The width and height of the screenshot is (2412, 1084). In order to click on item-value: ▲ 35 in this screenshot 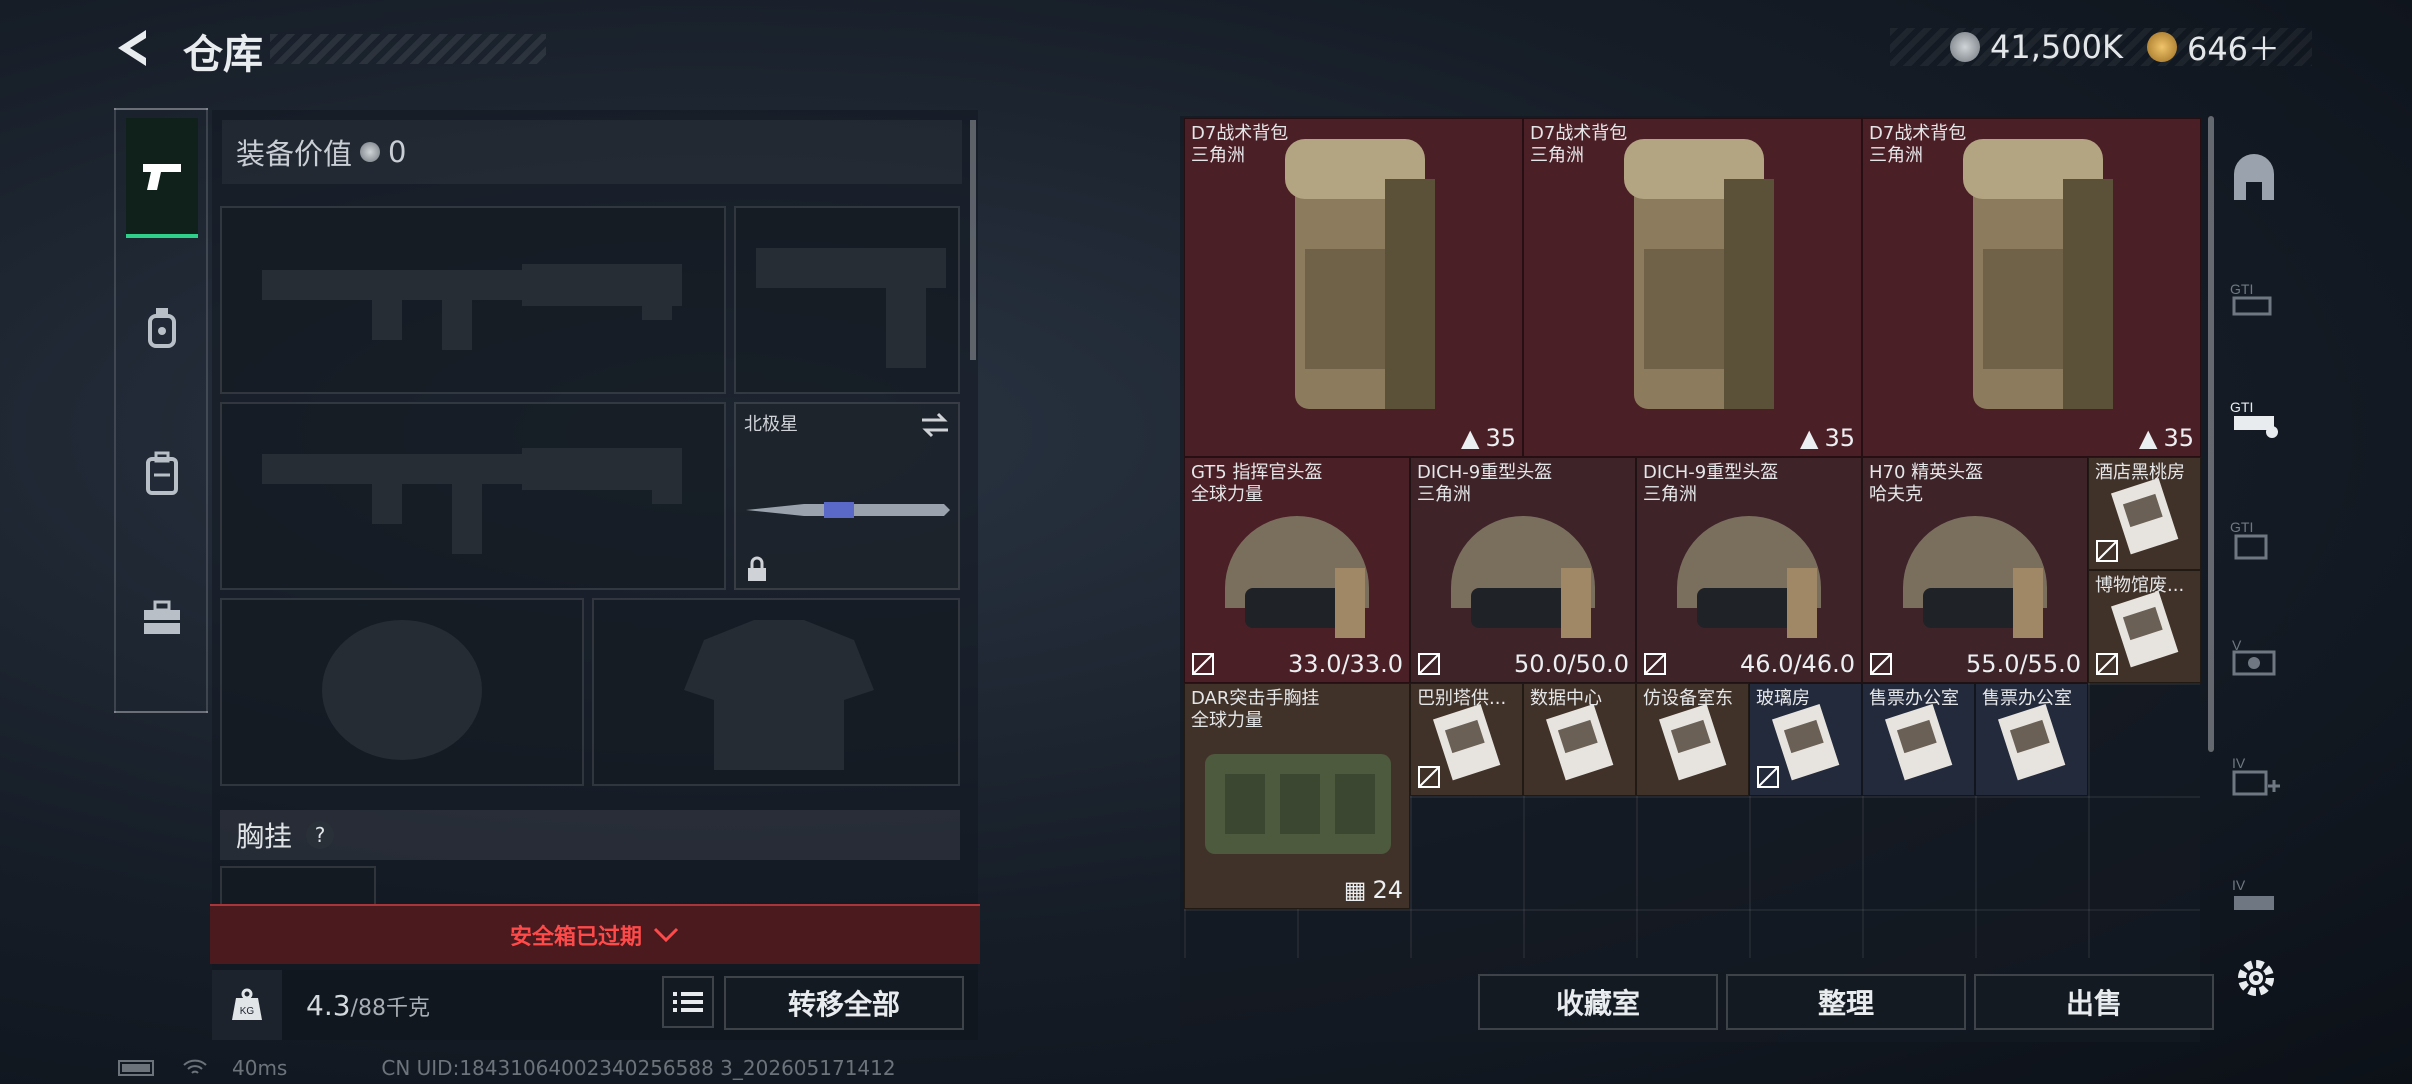, I will do `click(2166, 438)`.